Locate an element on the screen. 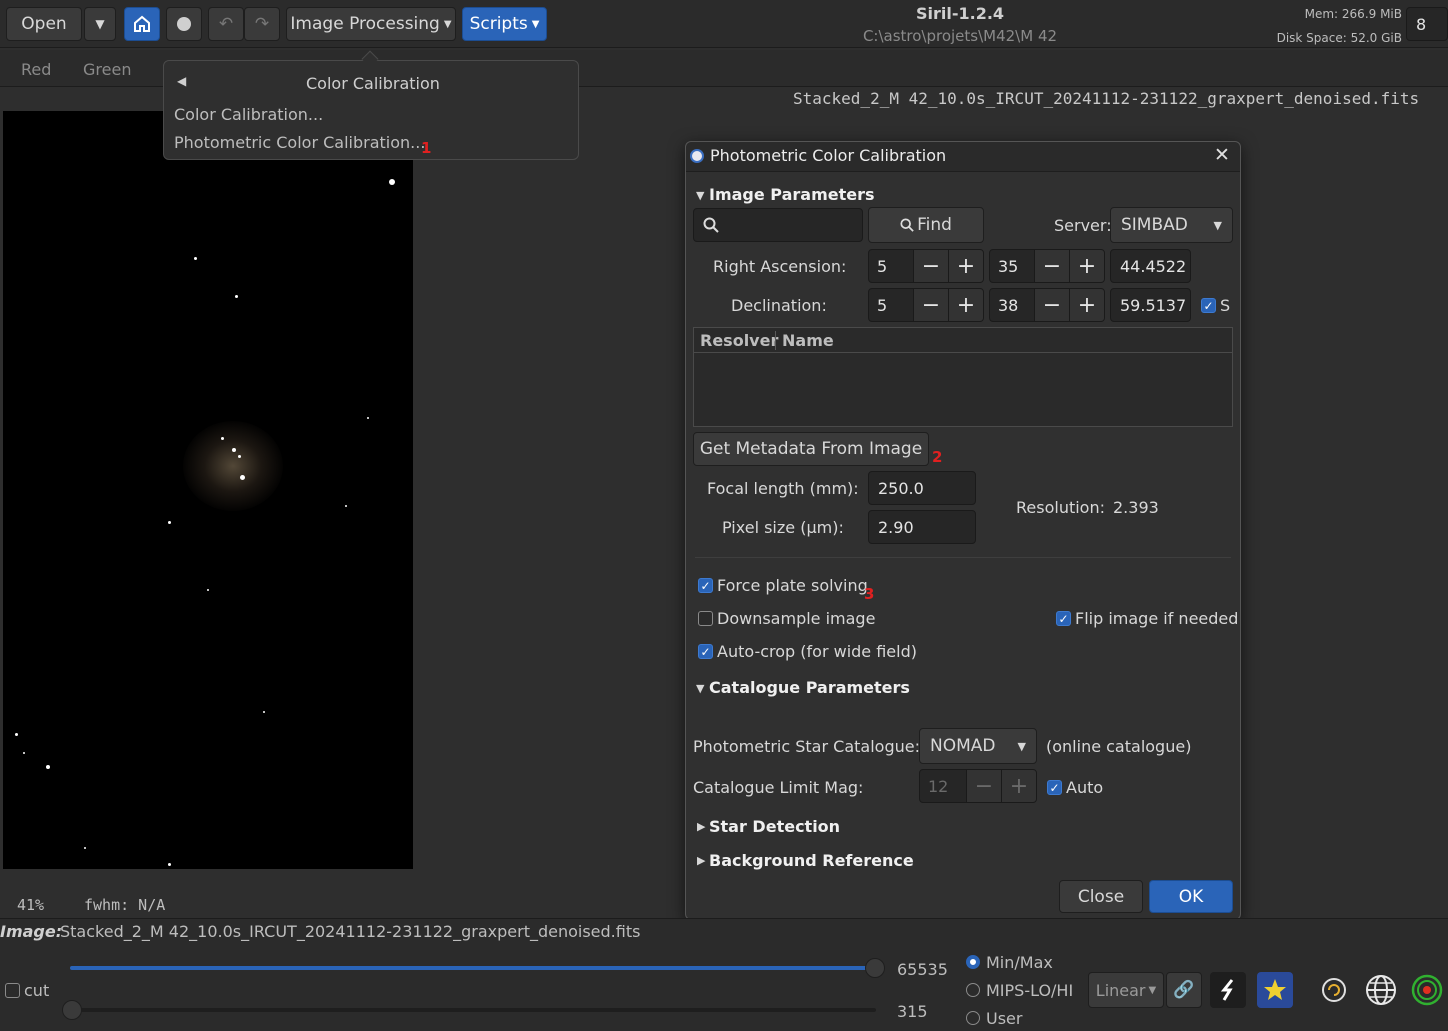 This screenshot has width=1448, height=1031. fwhm-readout: fwhm: N/A is located at coordinates (125, 905).